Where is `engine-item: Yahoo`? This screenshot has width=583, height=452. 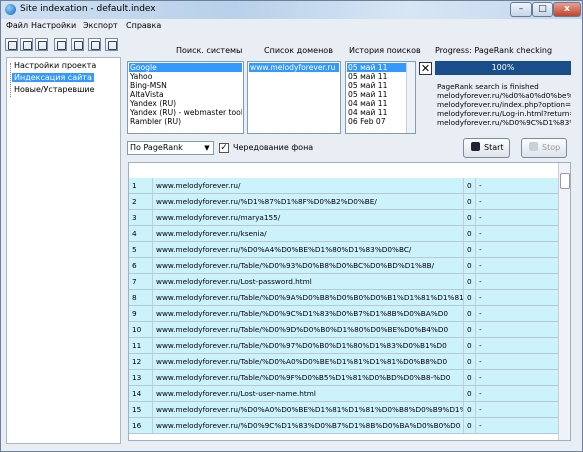 engine-item: Yahoo is located at coordinates (185, 76).